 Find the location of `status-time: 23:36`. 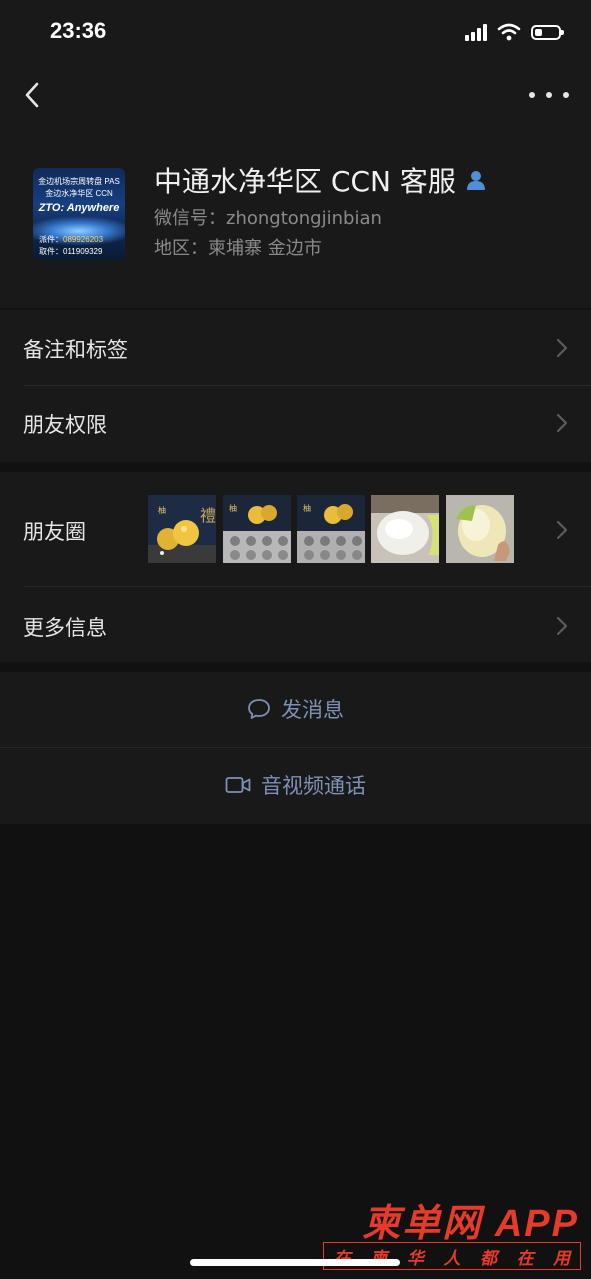

status-time: 23:36 is located at coordinates (78, 30).